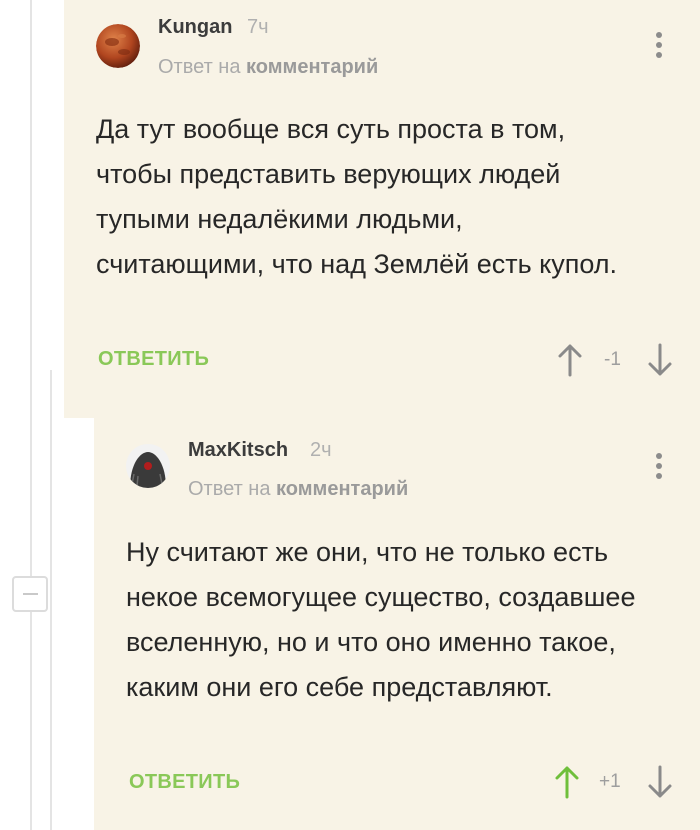 This screenshot has width=700, height=830. I want to click on collapse-thread-button, so click(30, 594).